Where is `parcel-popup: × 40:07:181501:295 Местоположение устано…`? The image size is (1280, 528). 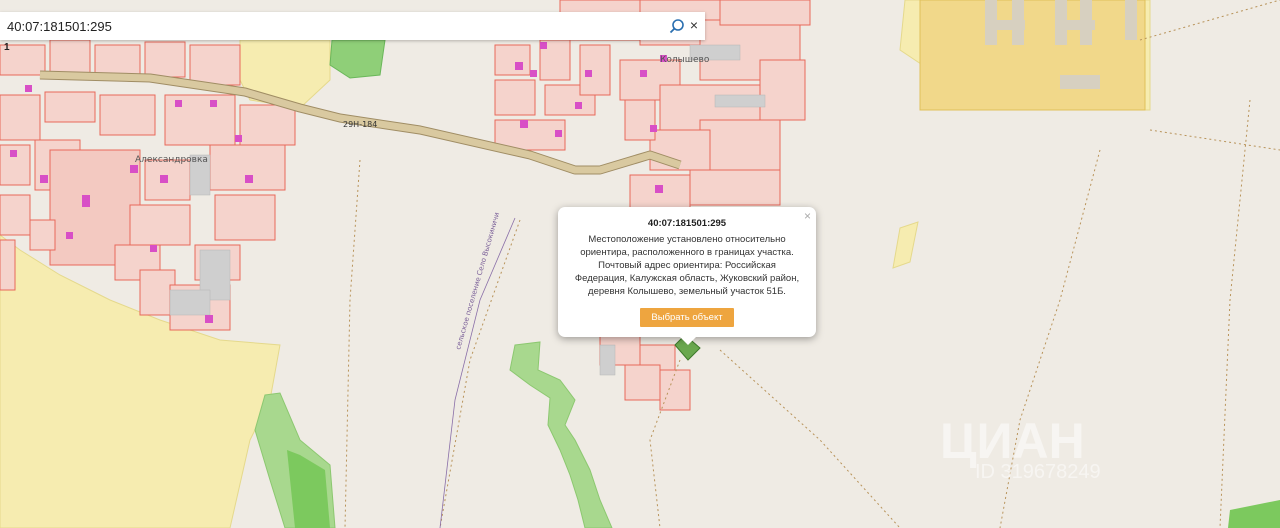 parcel-popup: × 40:07:181501:295 Местоположение устано… is located at coordinates (687, 276).